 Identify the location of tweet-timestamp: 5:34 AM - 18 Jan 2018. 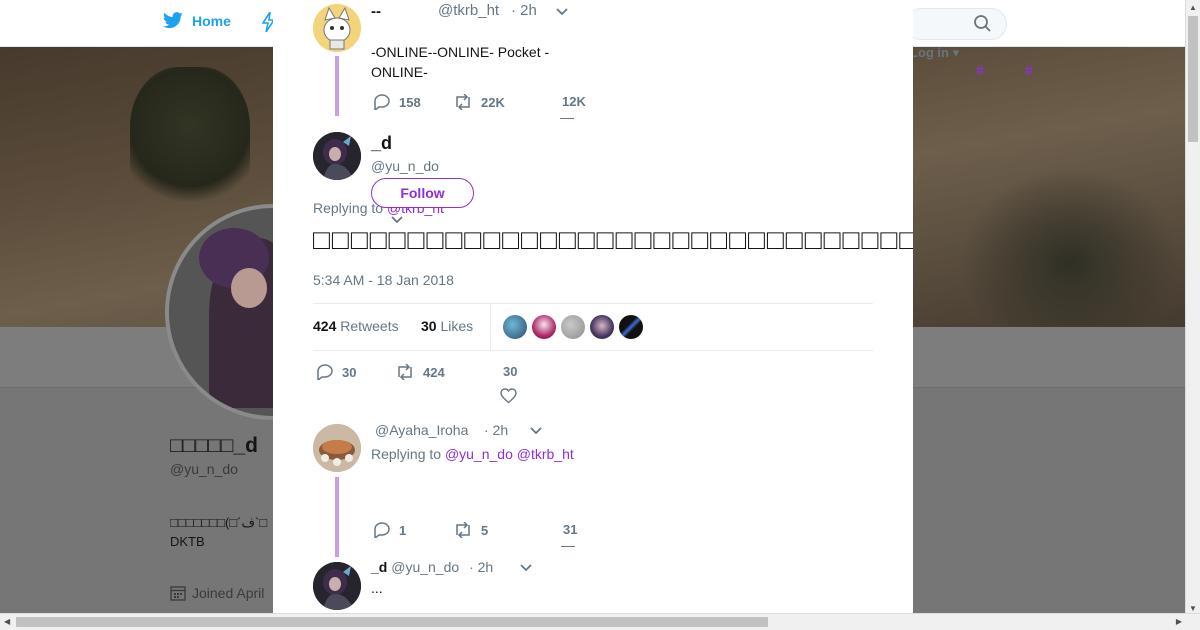
(383, 280).